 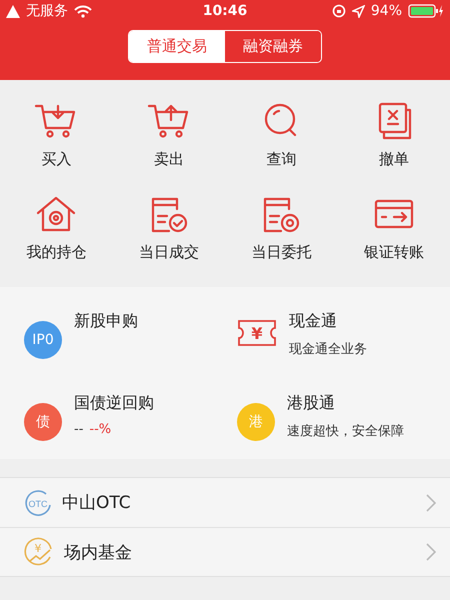 What do you see at coordinates (225, 11) in the screenshot?
I see `status-time: 10:46` at bounding box center [225, 11].